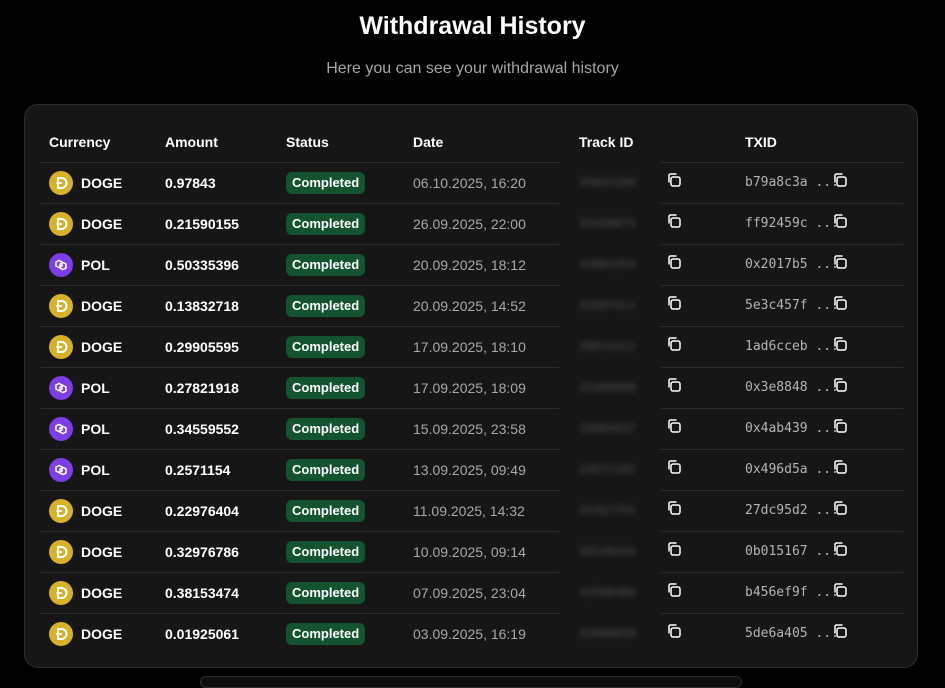 Image resolution: width=945 pixels, height=688 pixels. I want to click on date-cell: 17.09.2025, 18:09, so click(469, 387).